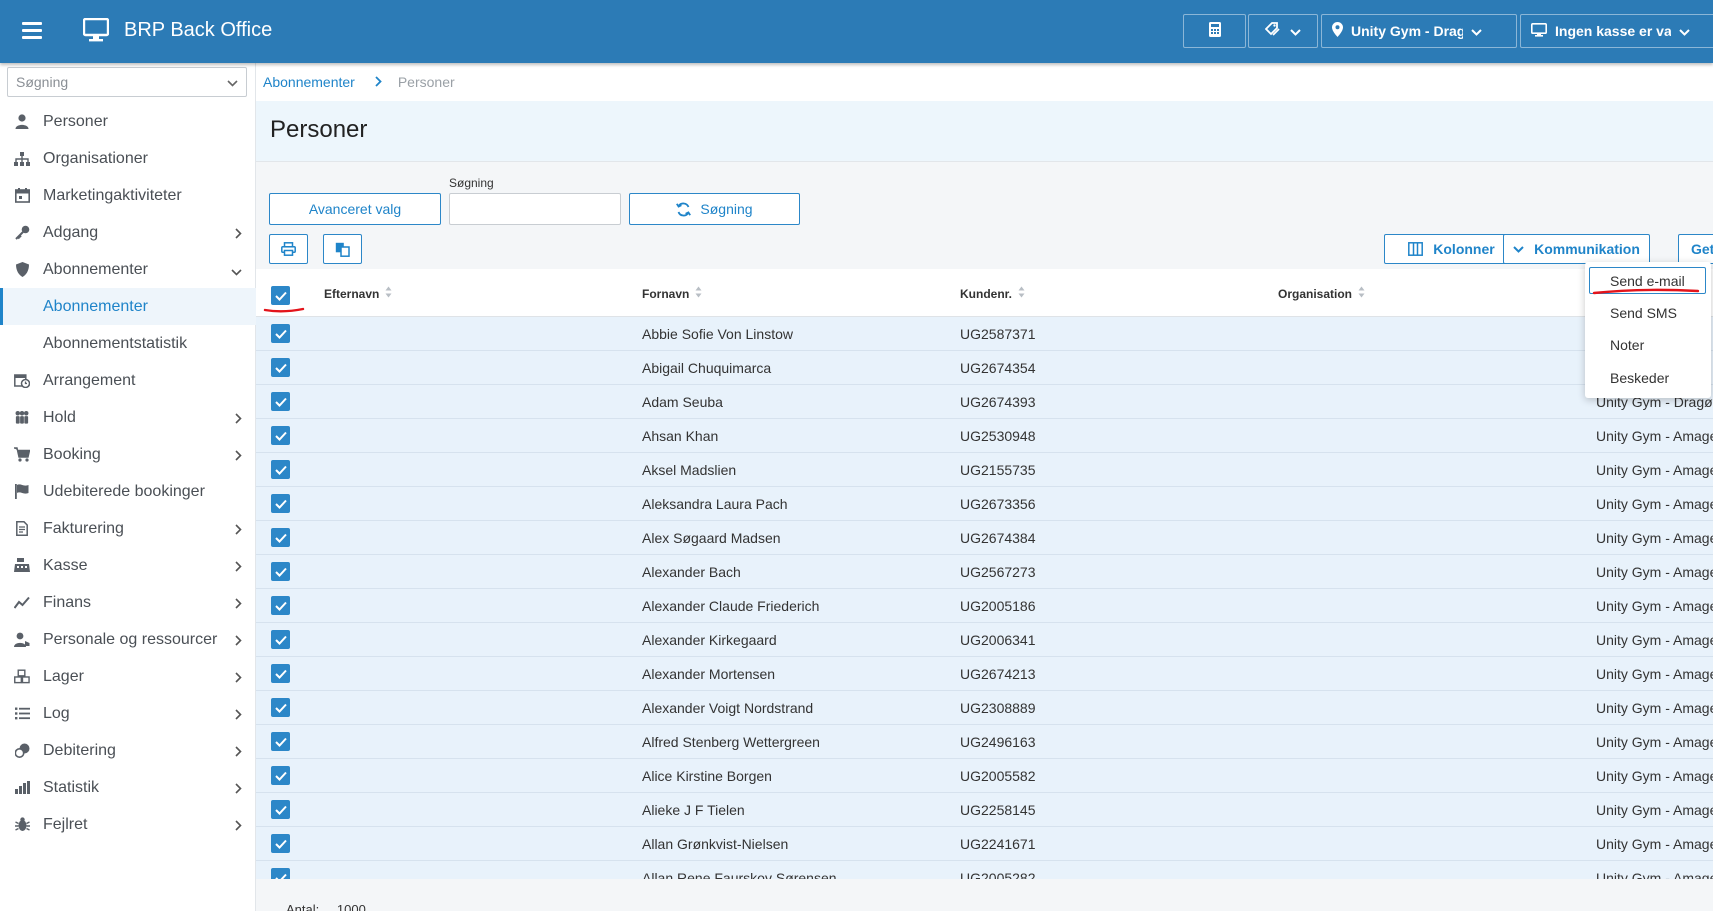  I want to click on menu-item-beskeder: Beskeder, so click(1639, 378).